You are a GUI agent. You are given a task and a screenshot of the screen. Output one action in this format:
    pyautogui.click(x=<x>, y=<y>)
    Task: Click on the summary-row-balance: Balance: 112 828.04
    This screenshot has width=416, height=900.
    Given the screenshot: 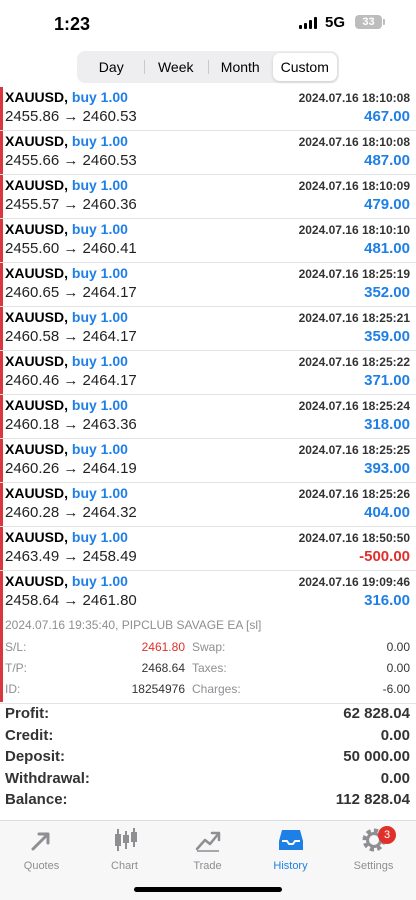 What is the action you would take?
    pyautogui.click(x=208, y=800)
    